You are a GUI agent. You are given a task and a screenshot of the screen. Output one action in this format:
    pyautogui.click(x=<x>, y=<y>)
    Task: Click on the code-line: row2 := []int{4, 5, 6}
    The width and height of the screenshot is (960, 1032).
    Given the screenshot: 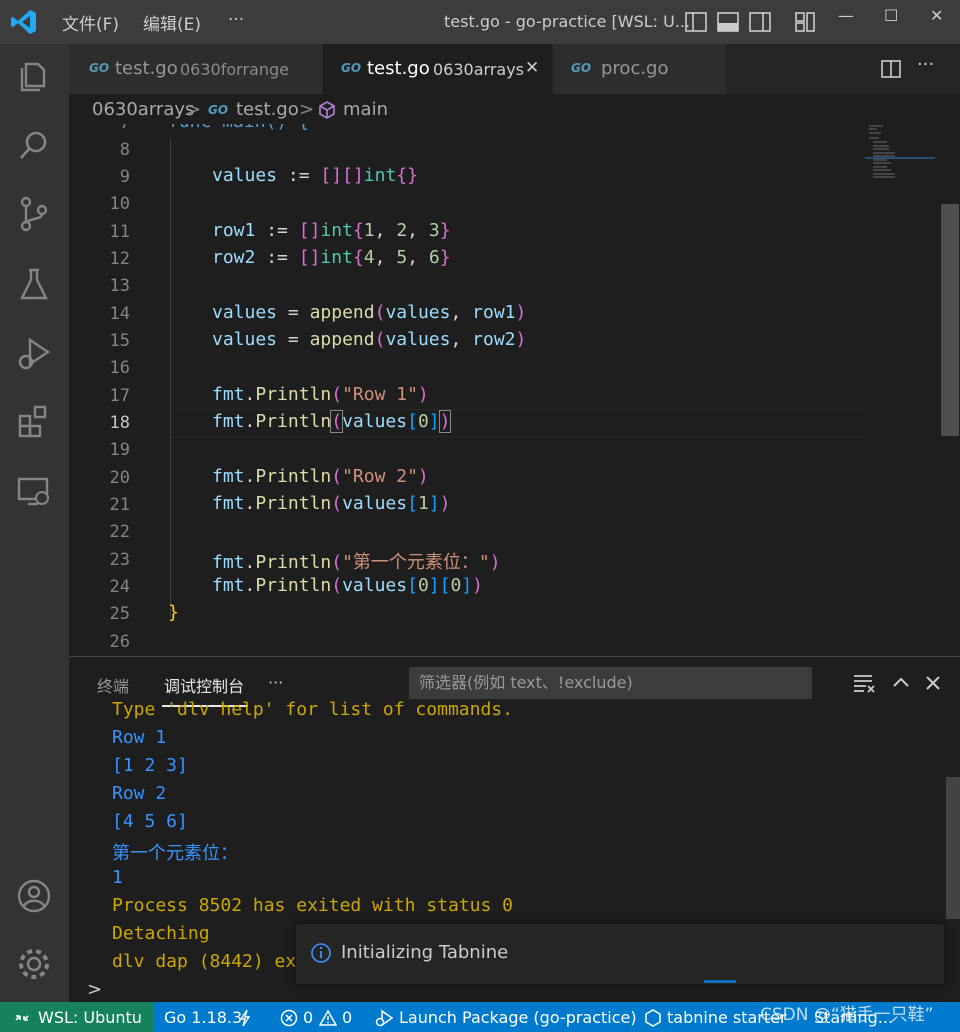 What is the action you would take?
    pyautogui.click(x=331, y=257)
    